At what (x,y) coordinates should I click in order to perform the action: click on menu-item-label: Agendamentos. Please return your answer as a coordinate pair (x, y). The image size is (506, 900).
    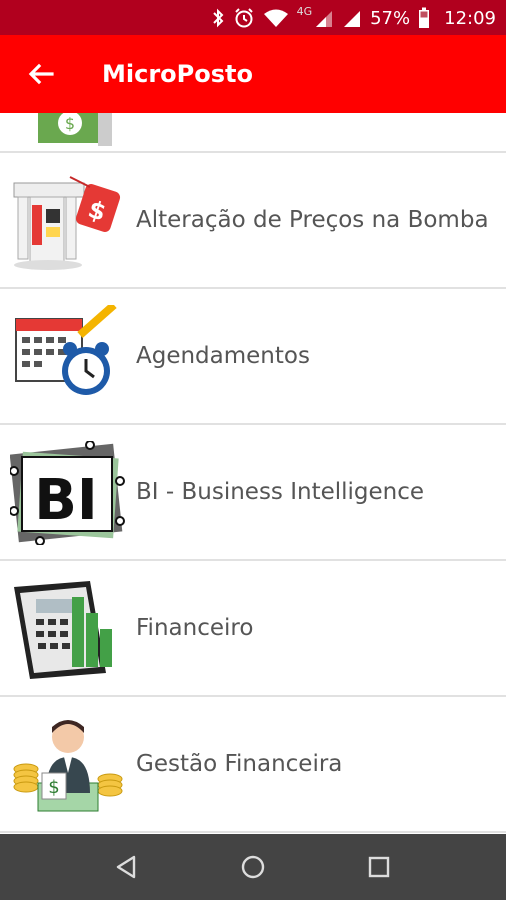
    Looking at the image, I should click on (223, 356).